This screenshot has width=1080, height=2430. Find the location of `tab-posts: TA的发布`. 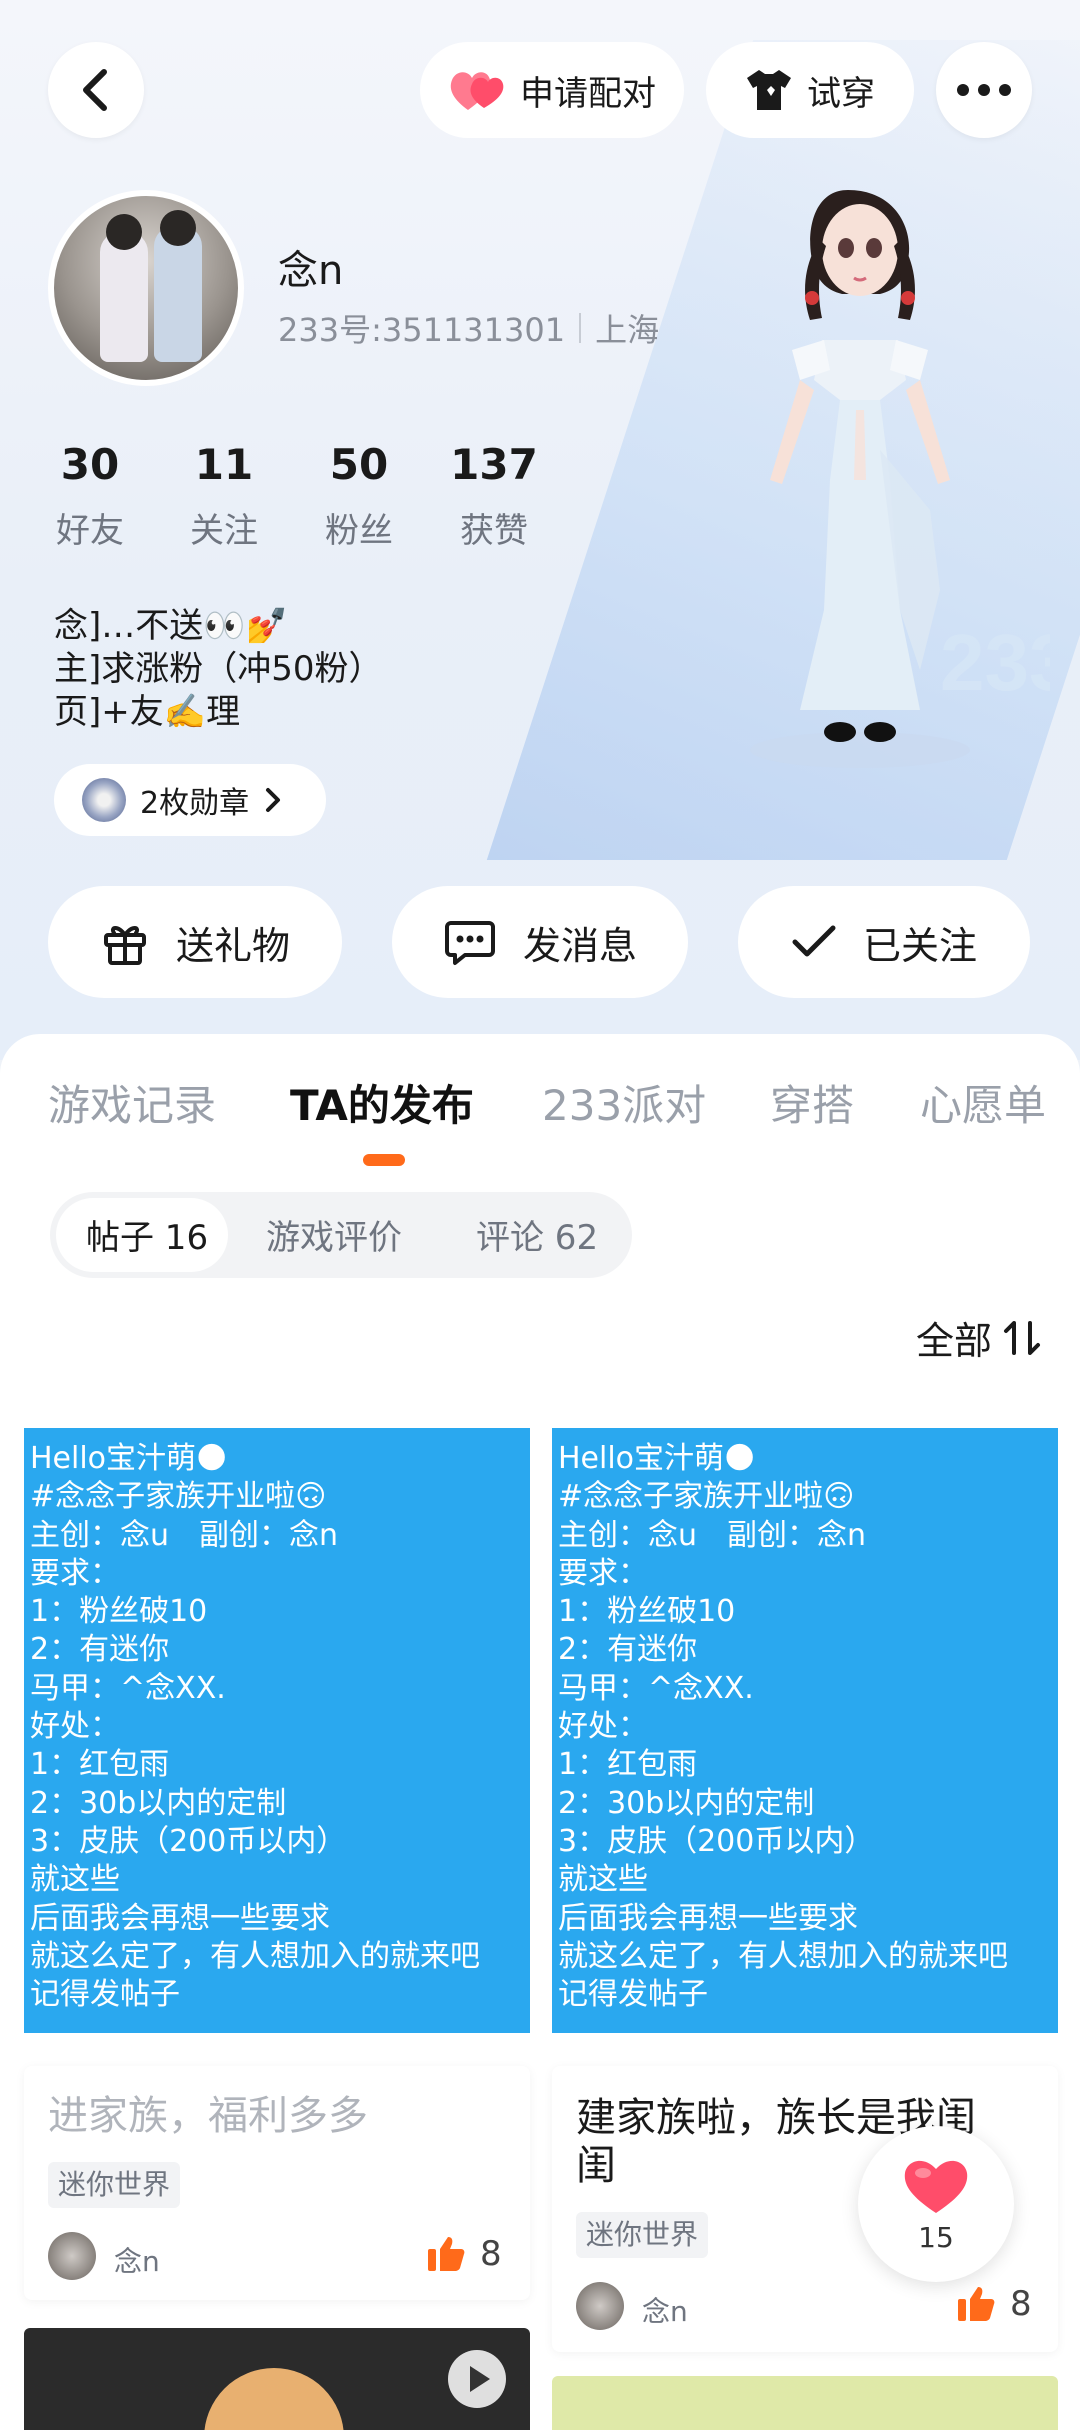

tab-posts: TA的发布 is located at coordinates (382, 1102).